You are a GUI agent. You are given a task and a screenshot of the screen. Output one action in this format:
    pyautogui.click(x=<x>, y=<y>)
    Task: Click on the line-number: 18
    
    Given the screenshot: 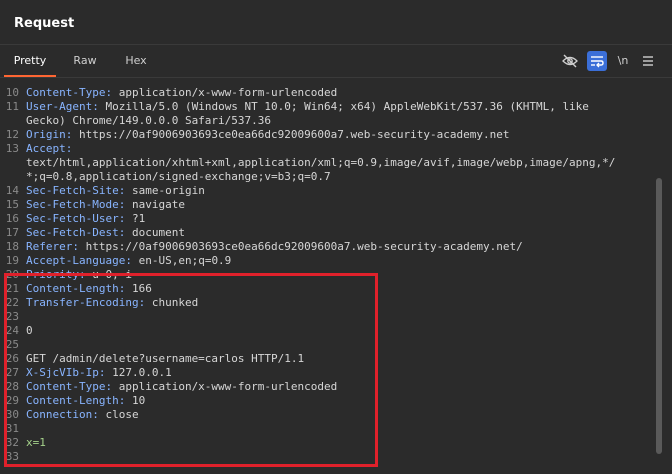 What is the action you would take?
    pyautogui.click(x=12, y=246)
    